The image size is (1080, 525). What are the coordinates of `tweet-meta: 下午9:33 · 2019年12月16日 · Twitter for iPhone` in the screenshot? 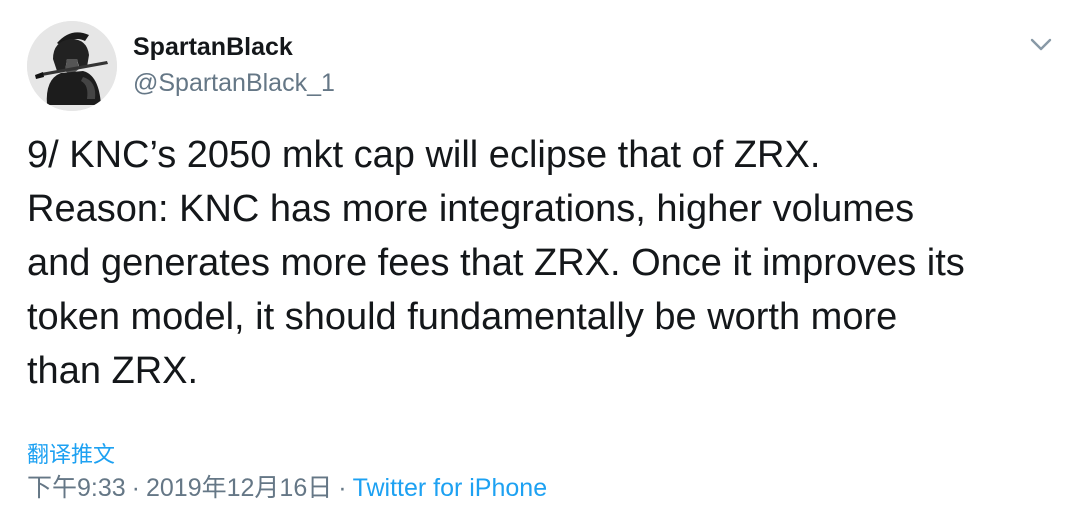 It's located at (287, 486).